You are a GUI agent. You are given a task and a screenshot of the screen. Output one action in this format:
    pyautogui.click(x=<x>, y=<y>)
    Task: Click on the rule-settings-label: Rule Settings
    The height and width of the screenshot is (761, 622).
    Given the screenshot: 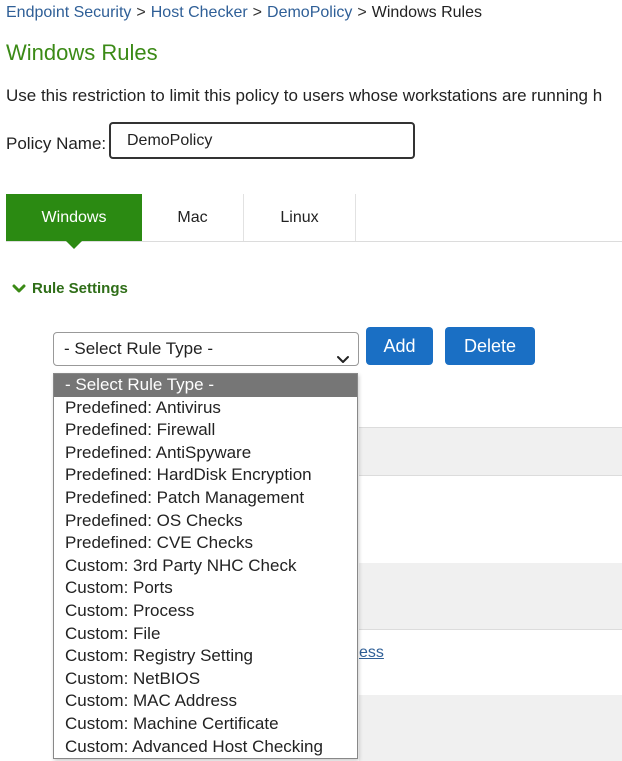 What is the action you would take?
    pyautogui.click(x=80, y=288)
    